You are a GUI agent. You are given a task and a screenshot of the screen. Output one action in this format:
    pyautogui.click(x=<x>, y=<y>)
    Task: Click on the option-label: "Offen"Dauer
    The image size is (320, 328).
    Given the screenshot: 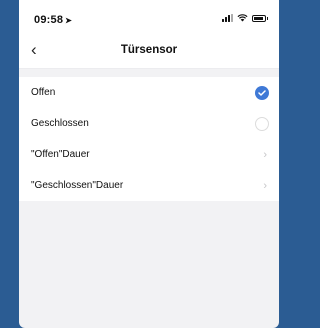 What is the action you would take?
    pyautogui.click(x=60, y=154)
    